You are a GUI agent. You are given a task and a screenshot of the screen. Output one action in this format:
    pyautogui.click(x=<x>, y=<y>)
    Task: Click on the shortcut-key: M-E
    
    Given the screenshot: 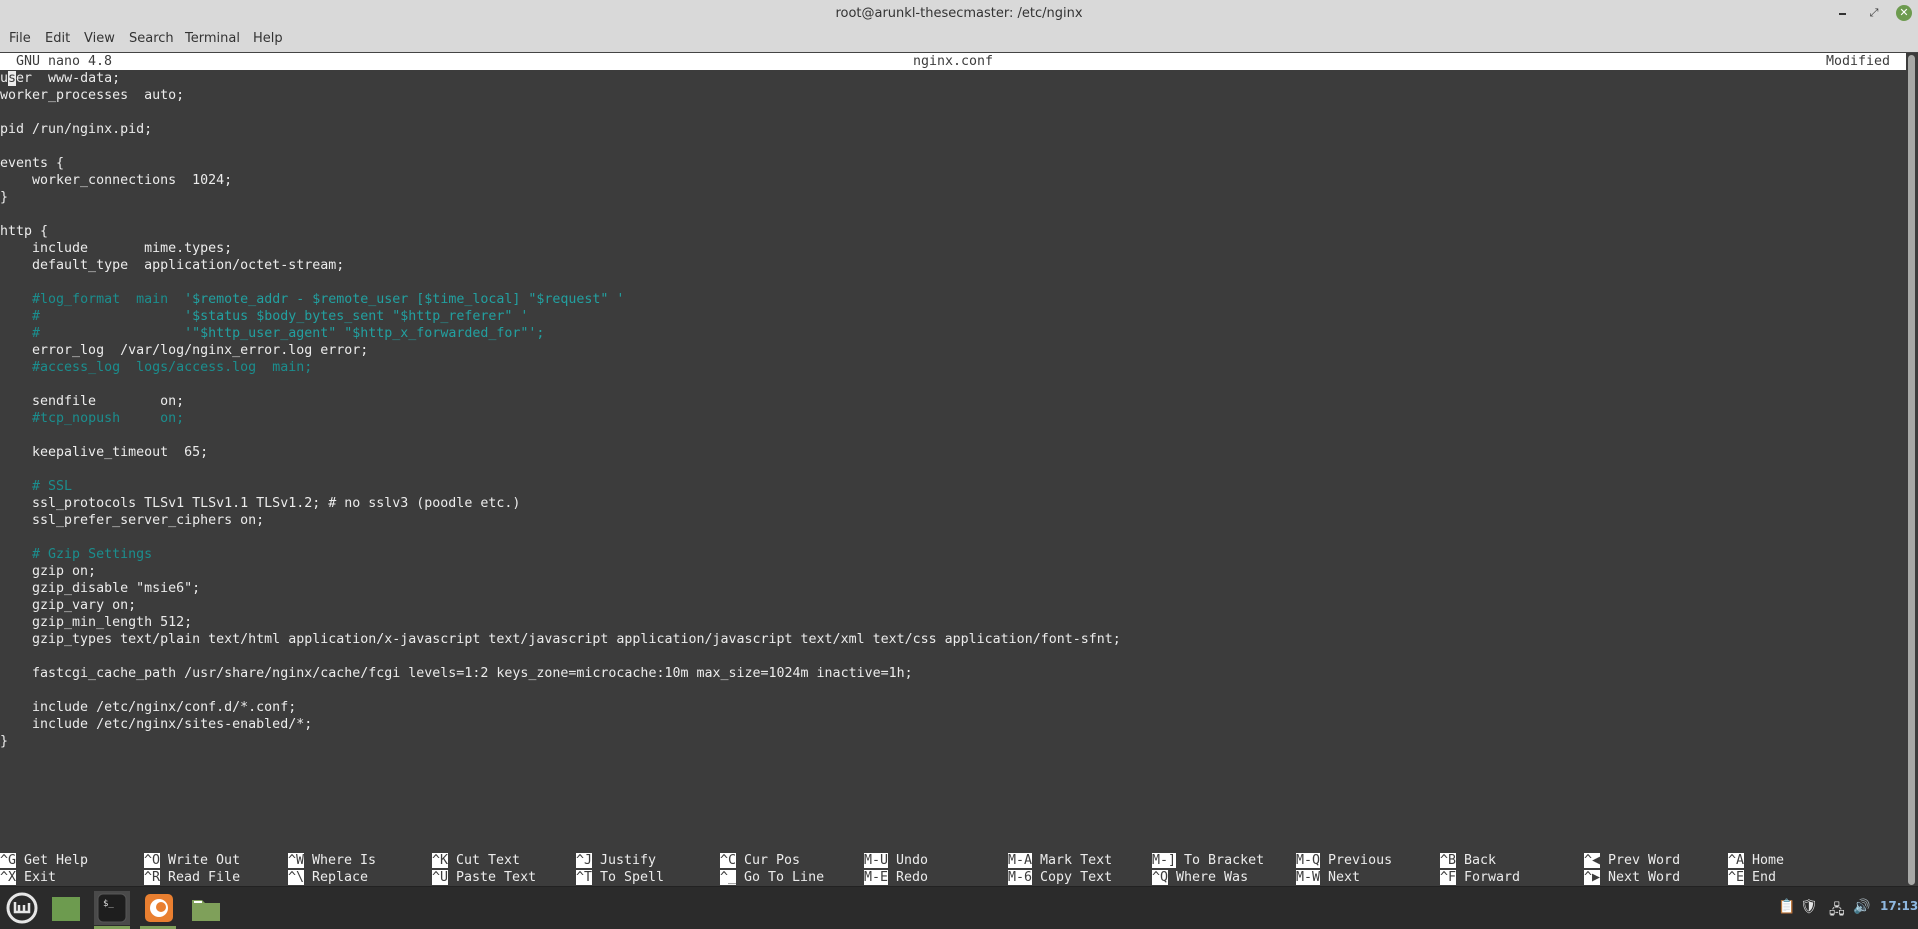 What is the action you would take?
    pyautogui.click(x=876, y=877)
    